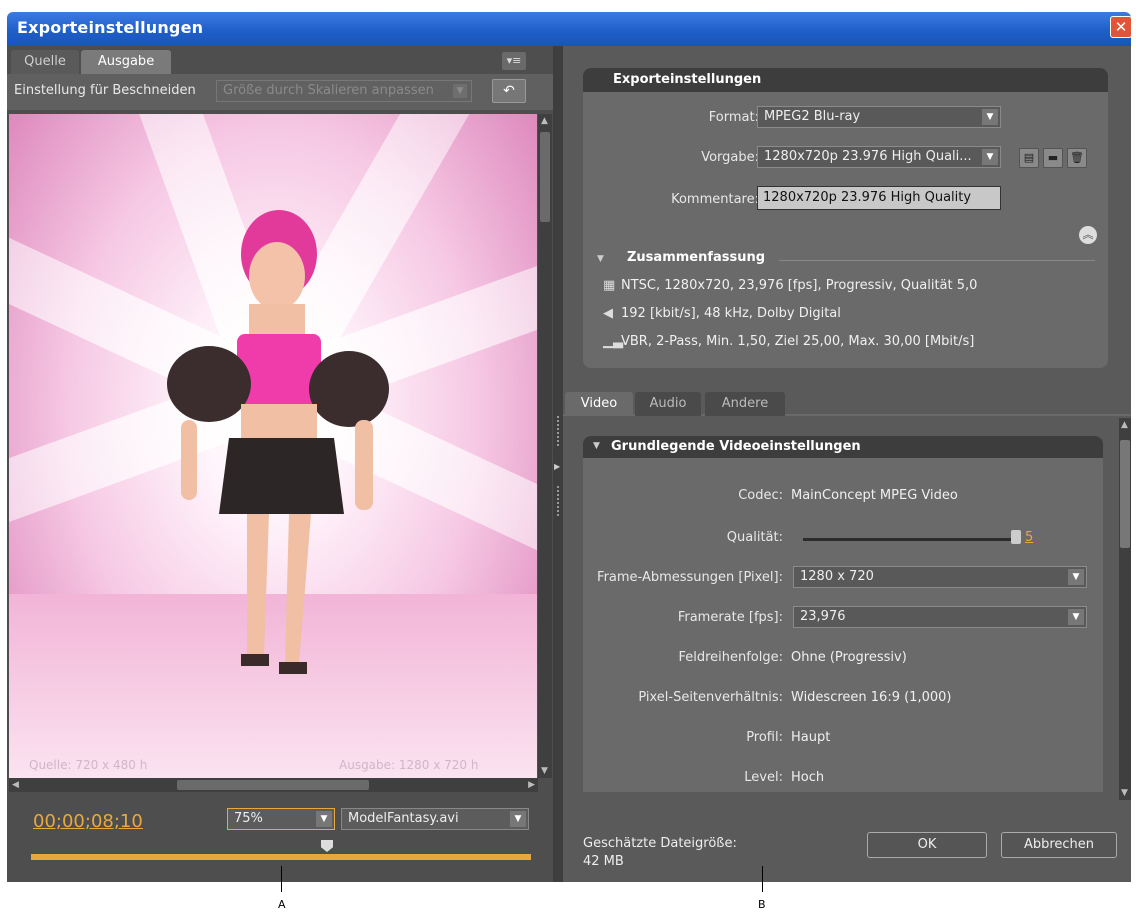 The width and height of the screenshot is (1136, 916). What do you see at coordinates (762, 879) in the screenshot?
I see `callout-line-b` at bounding box center [762, 879].